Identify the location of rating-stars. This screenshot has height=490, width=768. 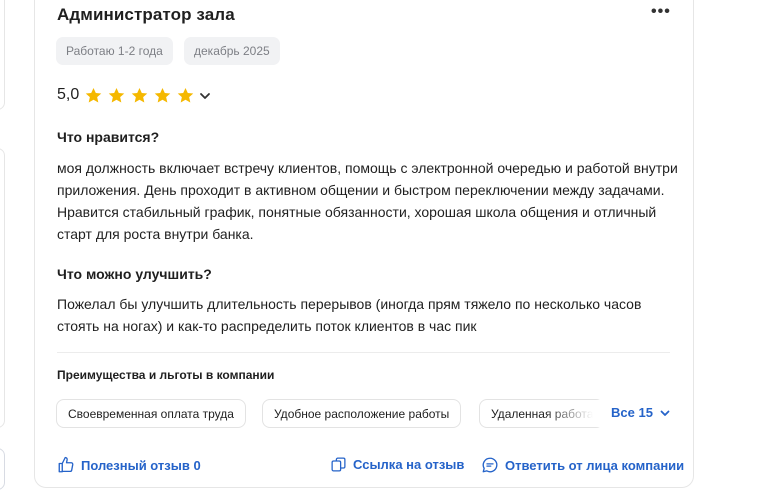
(139, 95).